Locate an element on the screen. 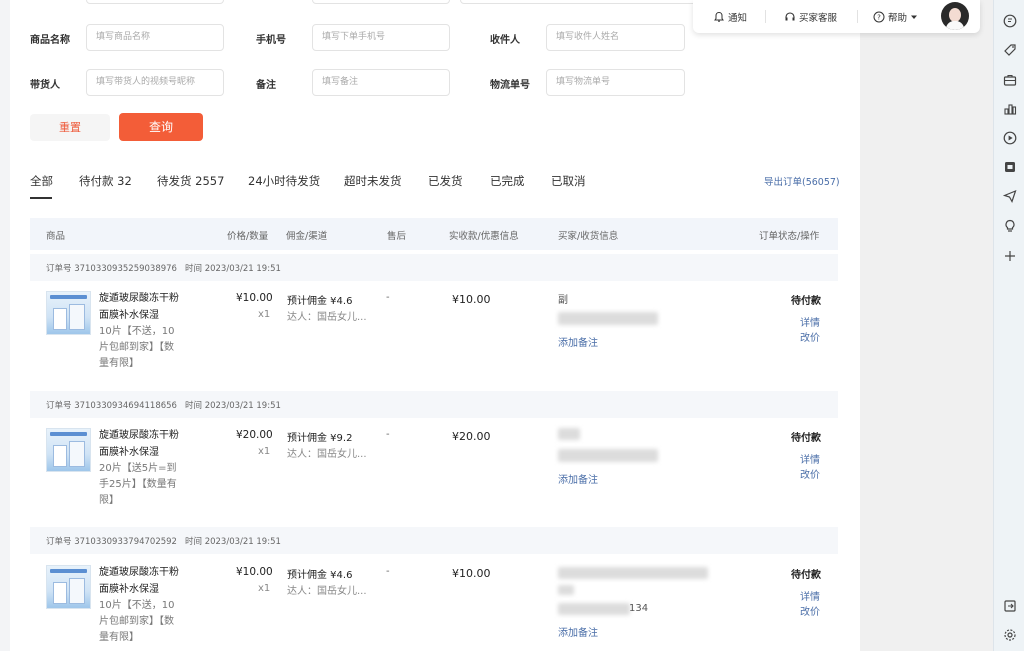 Image resolution: width=1024 pixels, height=651 pixels. header-price-qty: 价格/数量 is located at coordinates (248, 236).